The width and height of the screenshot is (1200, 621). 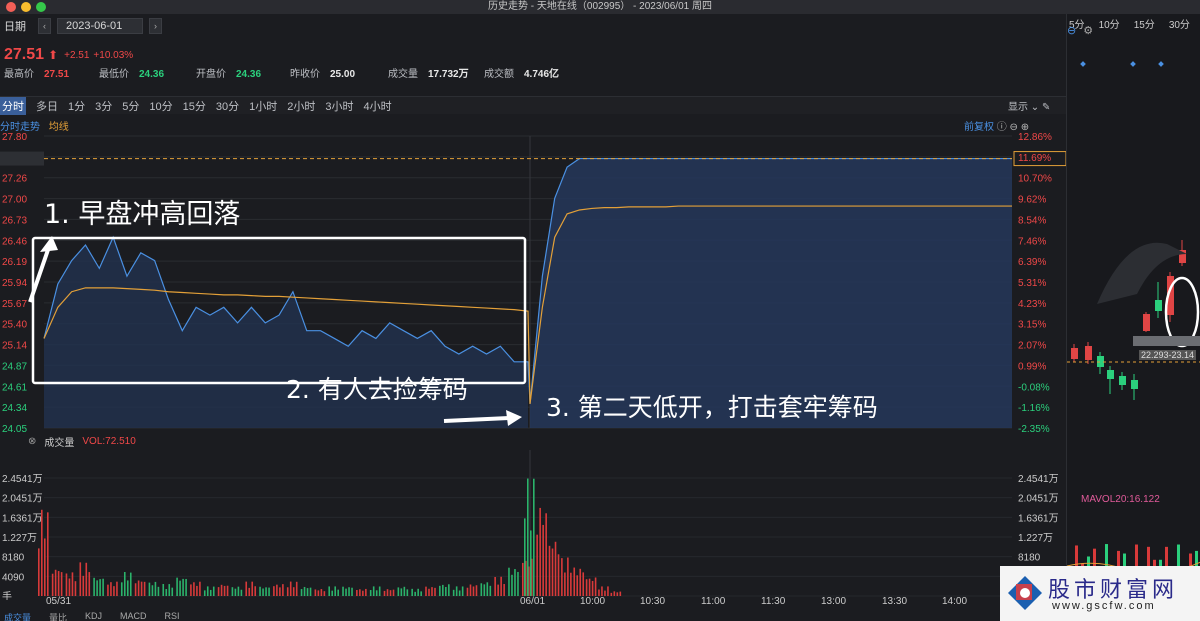 What do you see at coordinates (13, 105) in the screenshot?
I see `tab-分时: 分时` at bounding box center [13, 105].